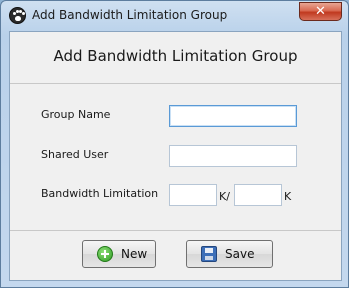 The width and height of the screenshot is (349, 288). What do you see at coordinates (105, 254) in the screenshot?
I see `add-icon` at bounding box center [105, 254].